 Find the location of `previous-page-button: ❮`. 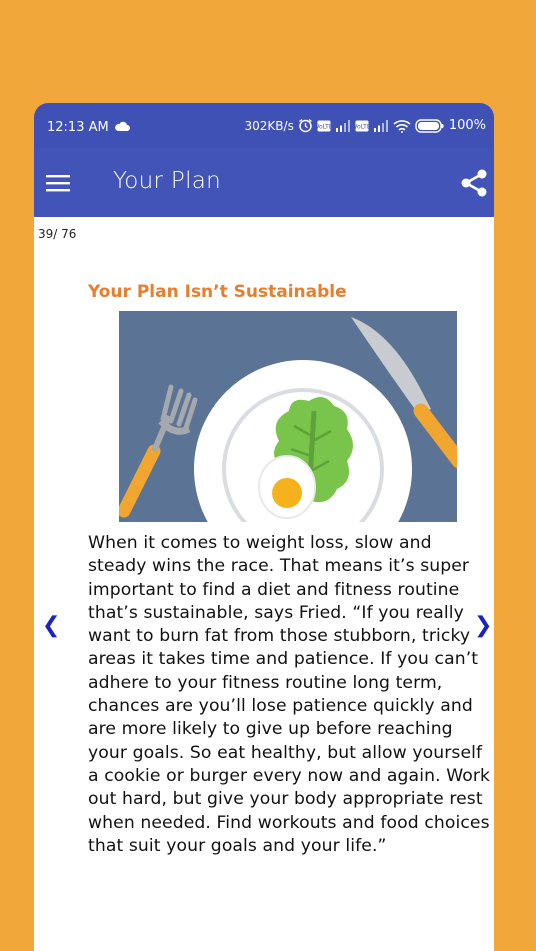

previous-page-button: ❮ is located at coordinates (51, 625).